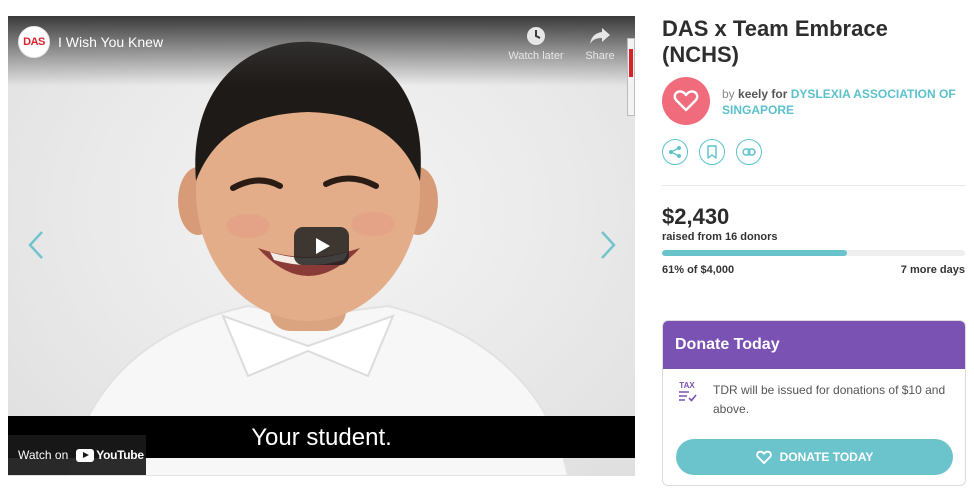 This screenshot has width=974, height=492. Describe the element at coordinates (696, 216) in the screenshot. I see `amount-raised: $2,430` at that location.